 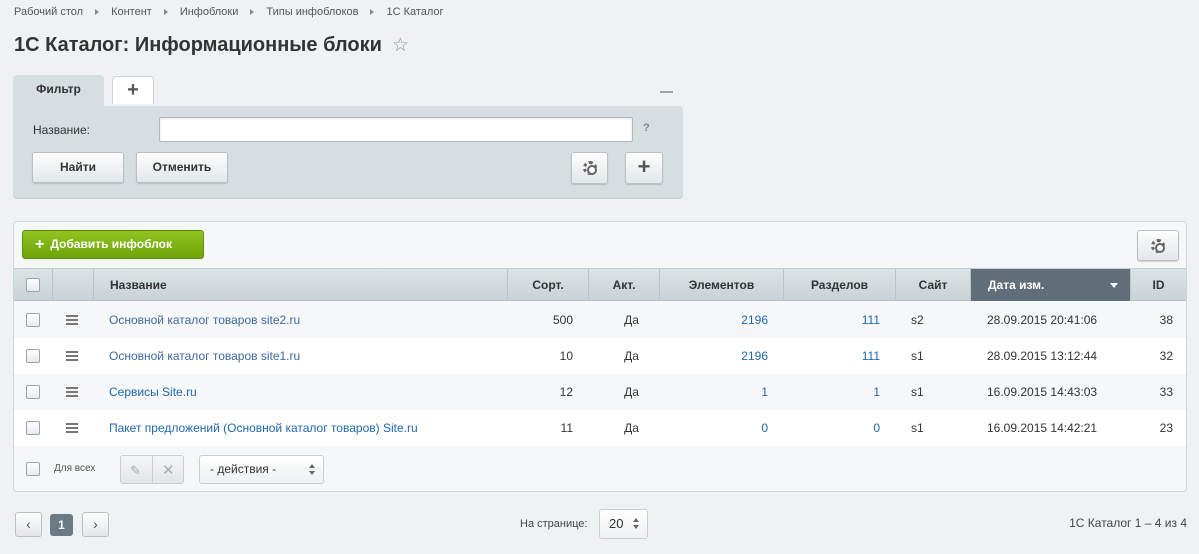 What do you see at coordinates (1166, 356) in the screenshot?
I see `cell-id: 32` at bounding box center [1166, 356].